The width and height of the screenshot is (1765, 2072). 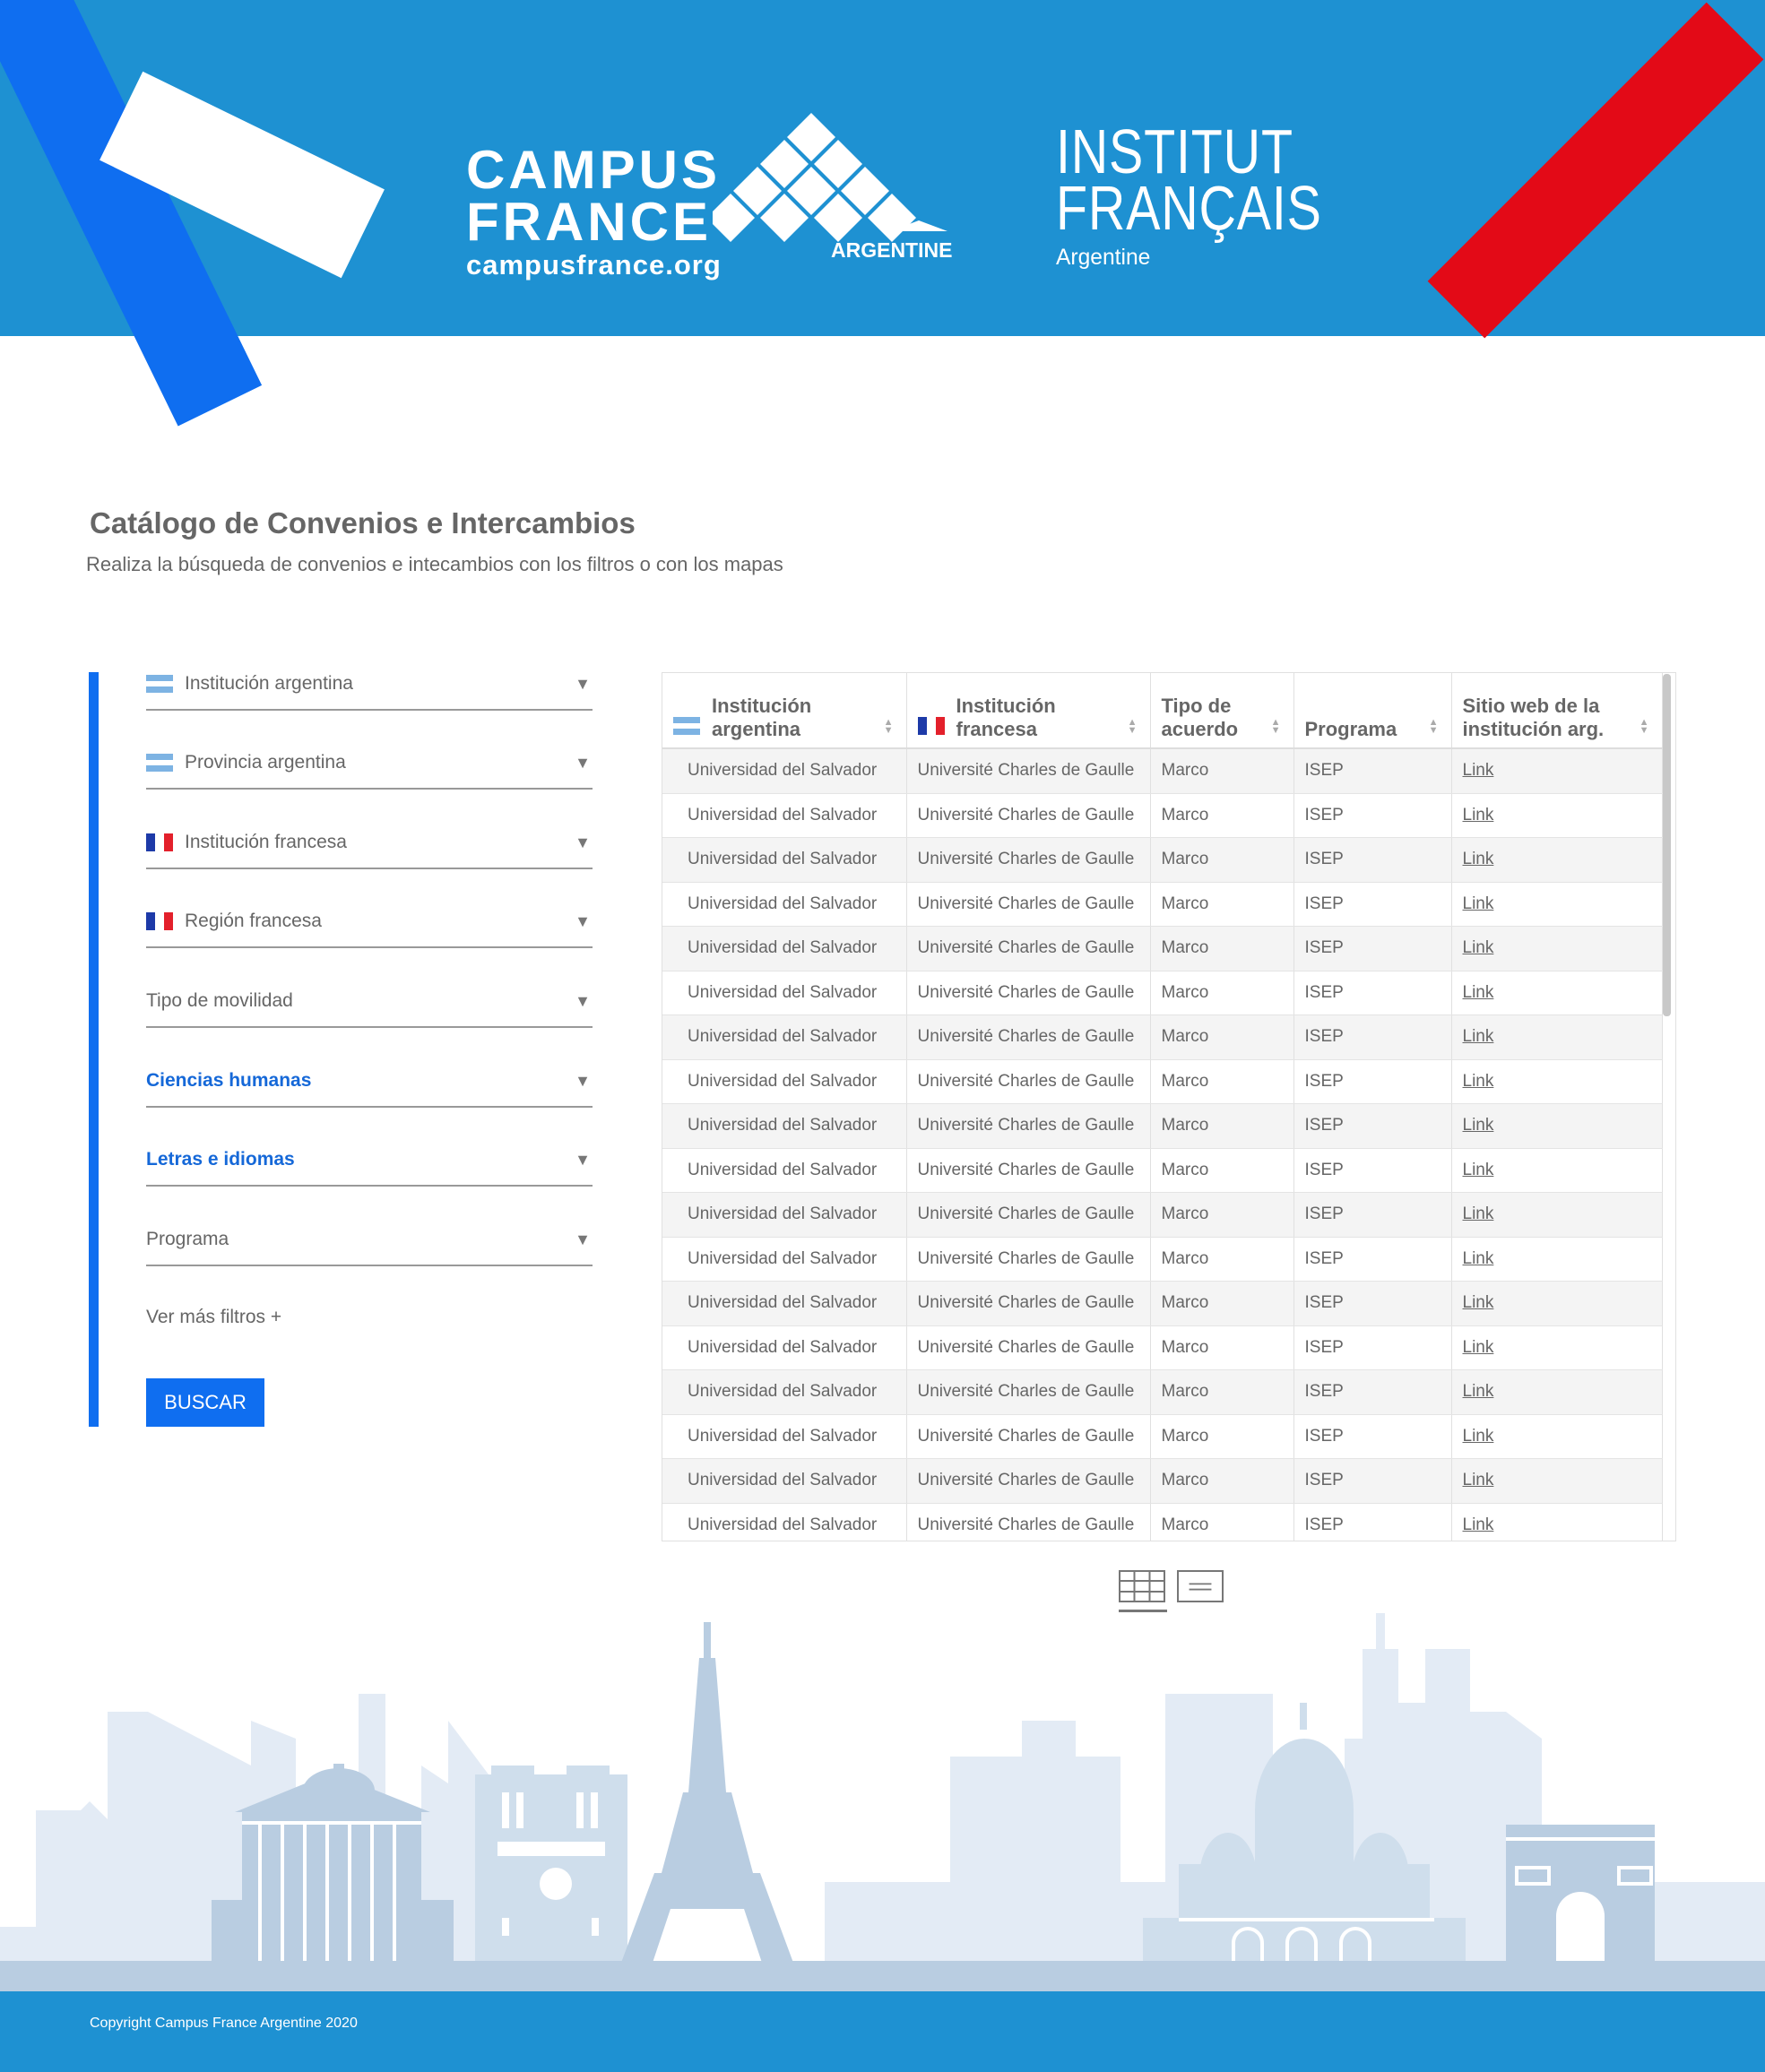 I want to click on filter-institucion-argentina: Institución argentina ▼, so click(x=369, y=685).